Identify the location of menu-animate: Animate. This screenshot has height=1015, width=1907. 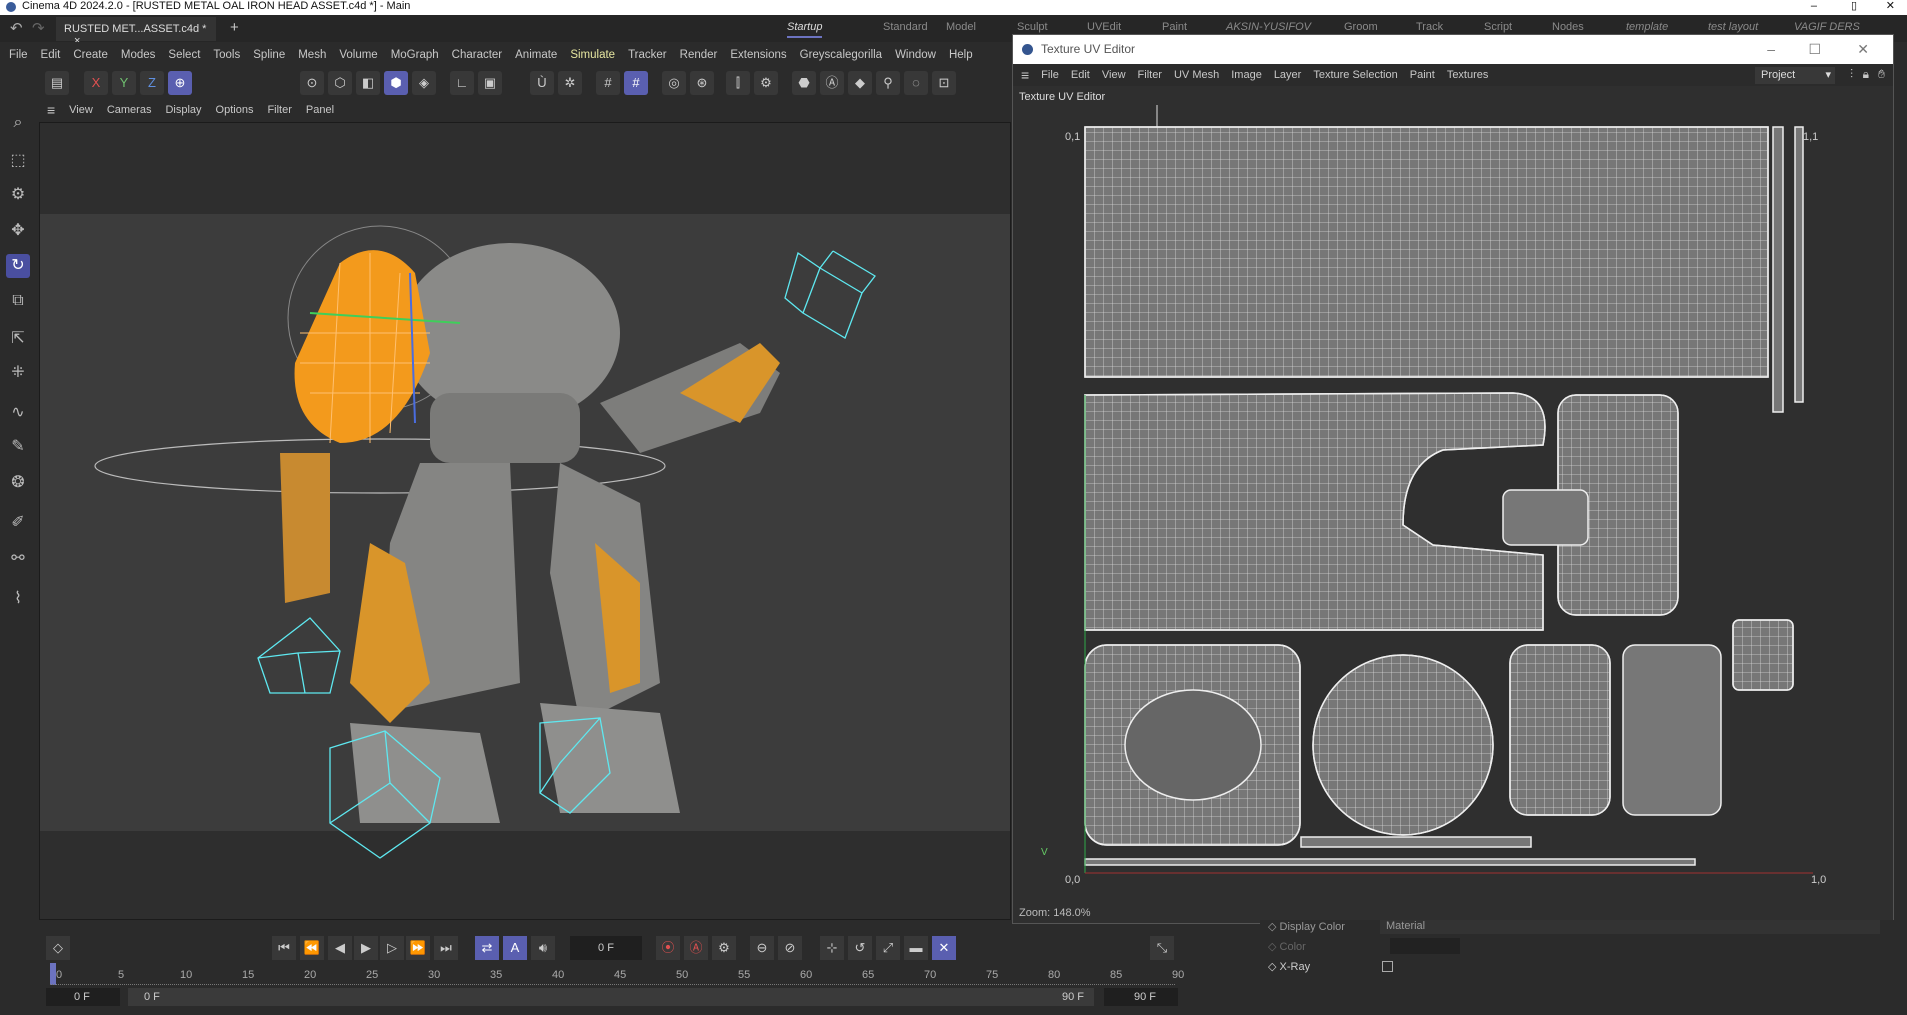
(536, 55).